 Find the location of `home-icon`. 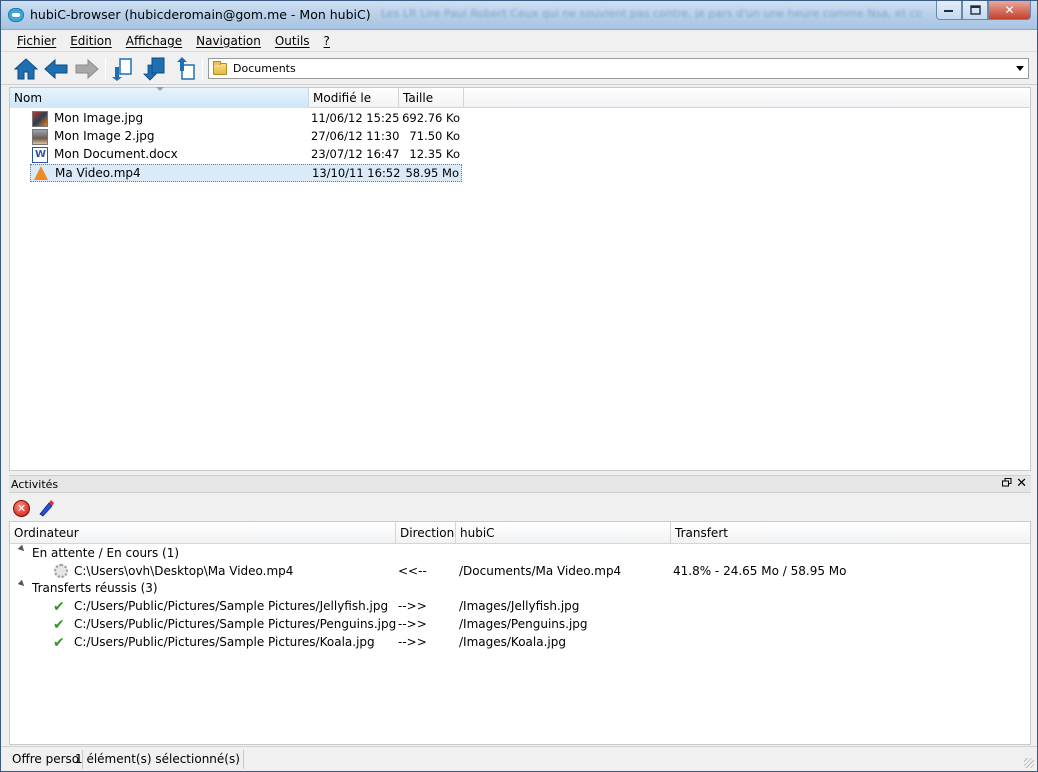

home-icon is located at coordinates (26, 69).